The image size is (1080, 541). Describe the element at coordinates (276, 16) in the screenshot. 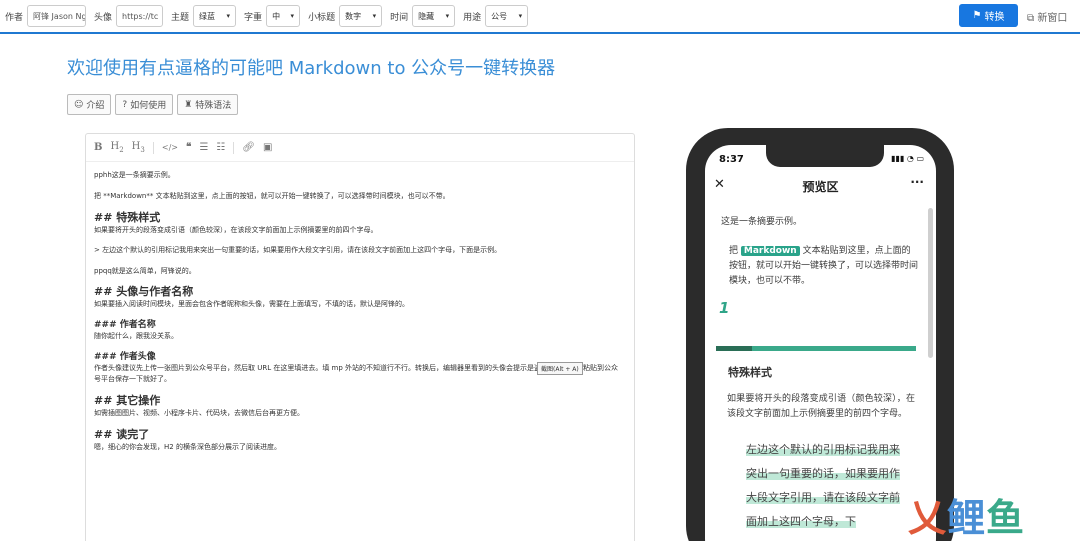

I see `fontsize-select-value: 中` at that location.